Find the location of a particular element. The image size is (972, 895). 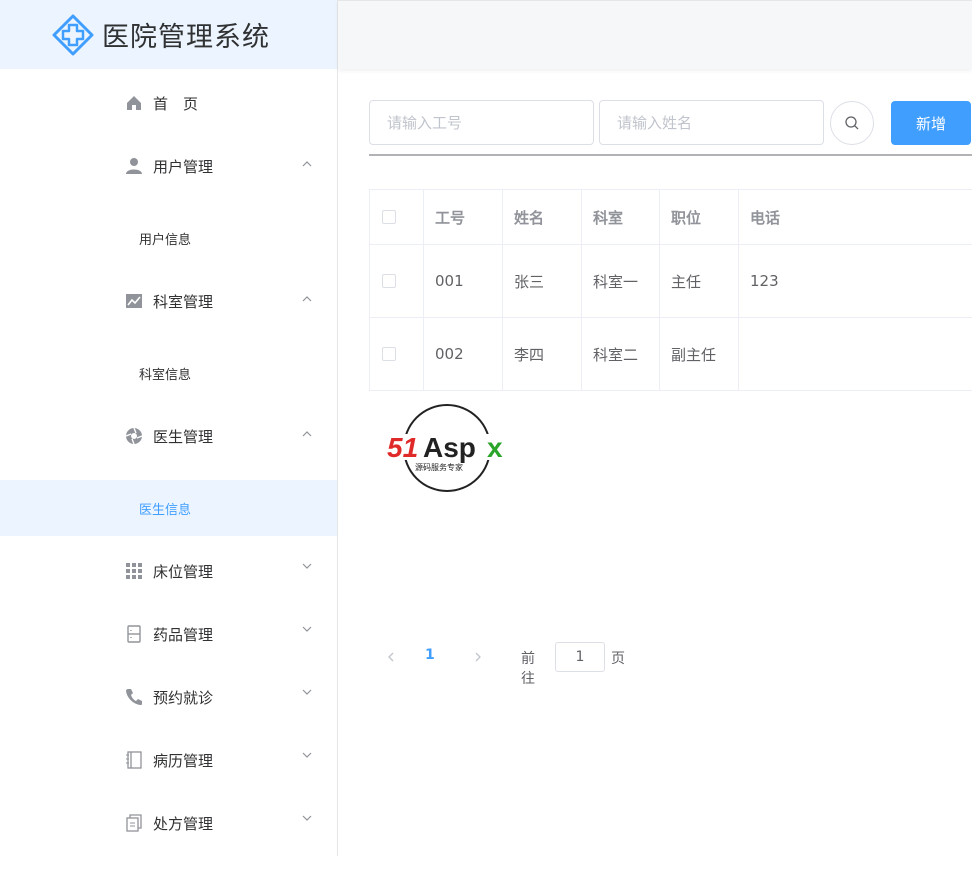

goto-page-input is located at coordinates (580, 657).